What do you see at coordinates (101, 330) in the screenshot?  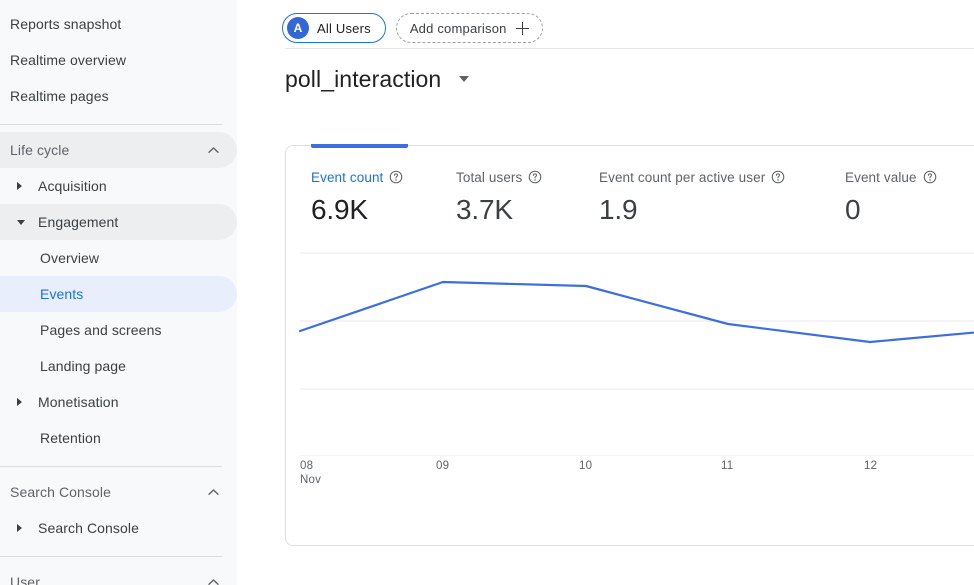 I see `sidebar-item-label: Pages and screens` at bounding box center [101, 330].